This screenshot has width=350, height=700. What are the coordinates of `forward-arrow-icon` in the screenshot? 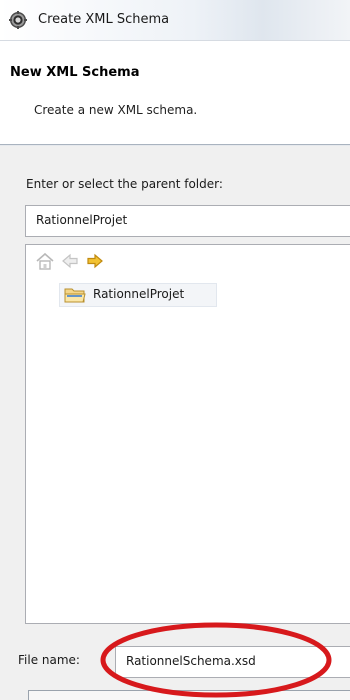 It's located at (95, 261).